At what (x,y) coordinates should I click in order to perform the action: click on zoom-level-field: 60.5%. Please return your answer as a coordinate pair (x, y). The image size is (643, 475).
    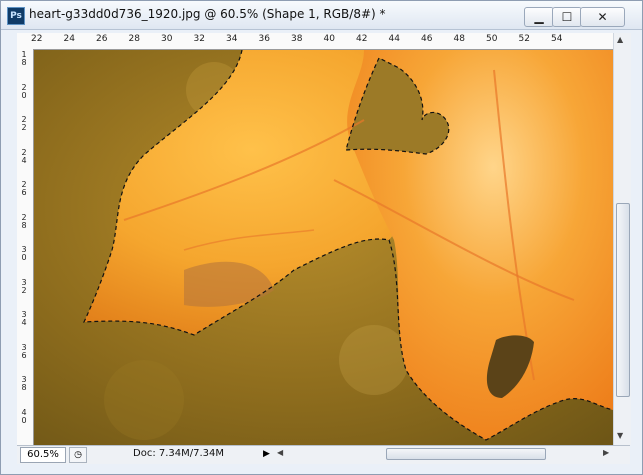
    Looking at the image, I should click on (43, 455).